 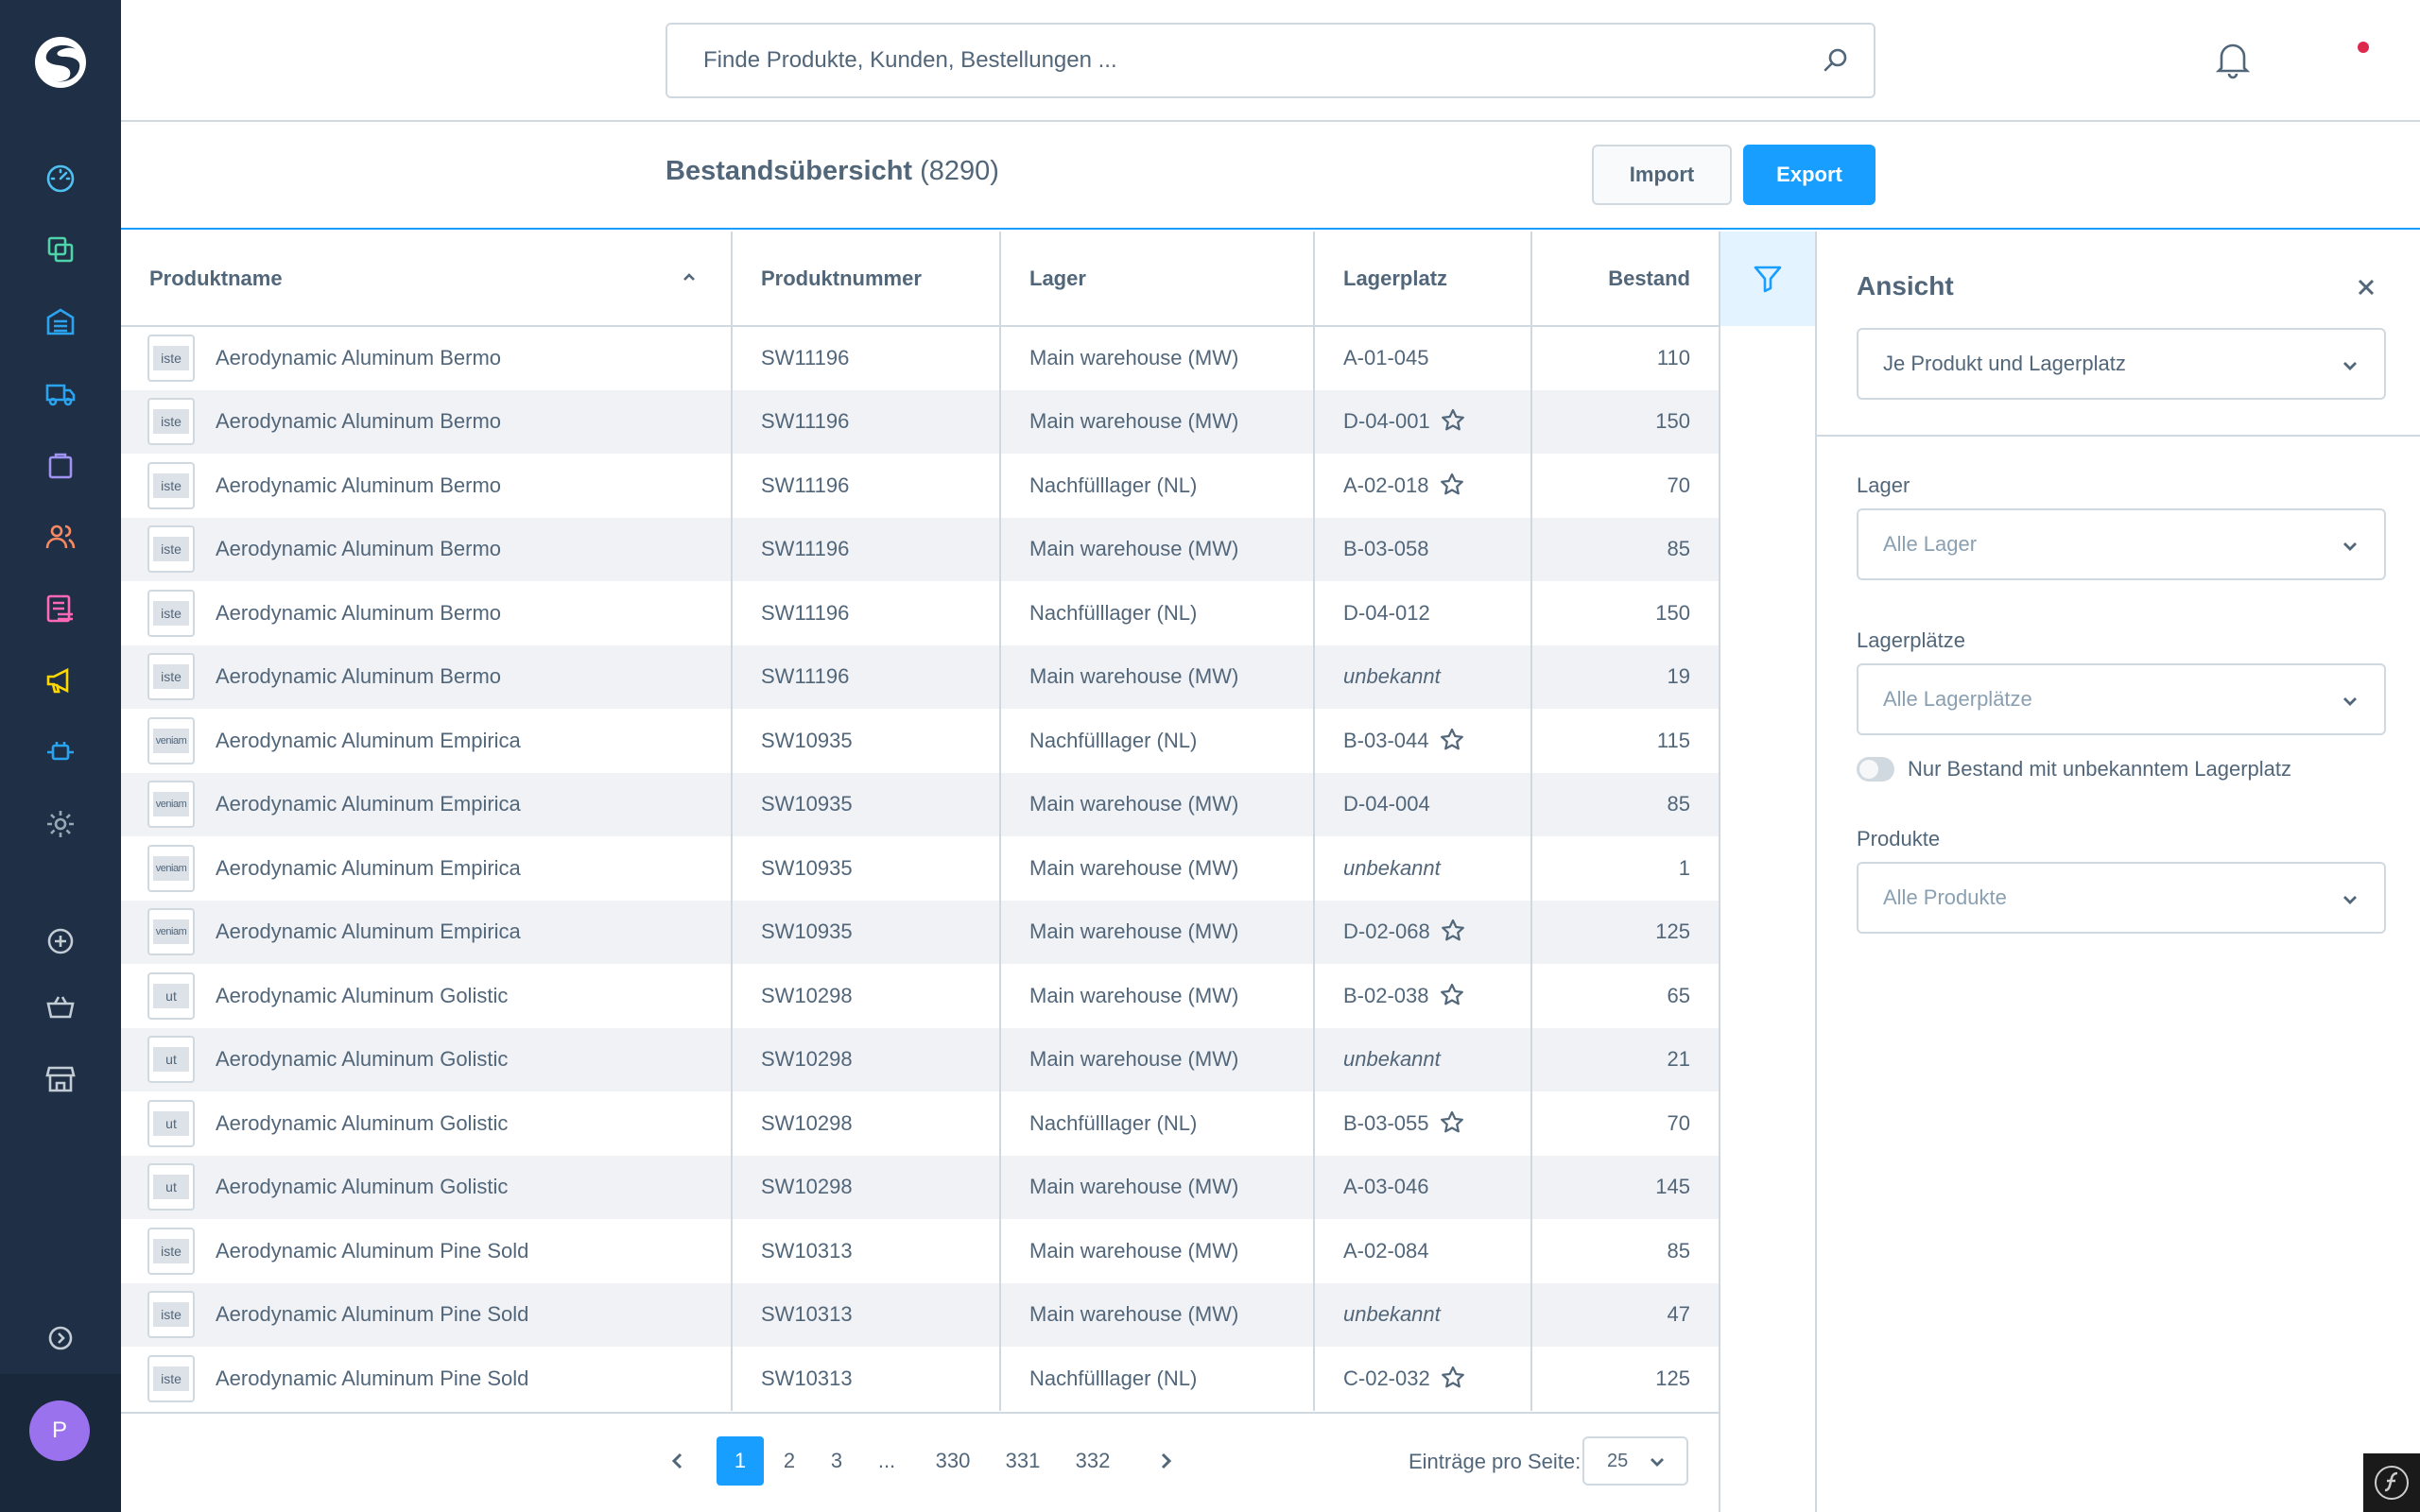 I want to click on symfony-toolbar-icon, so click(x=2391, y=1482).